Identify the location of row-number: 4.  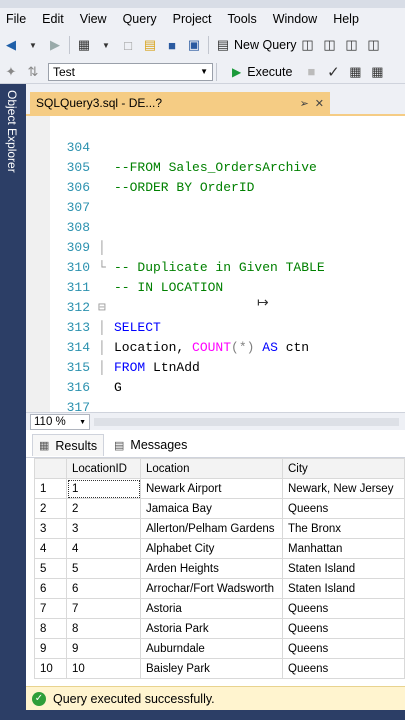
(50, 548).